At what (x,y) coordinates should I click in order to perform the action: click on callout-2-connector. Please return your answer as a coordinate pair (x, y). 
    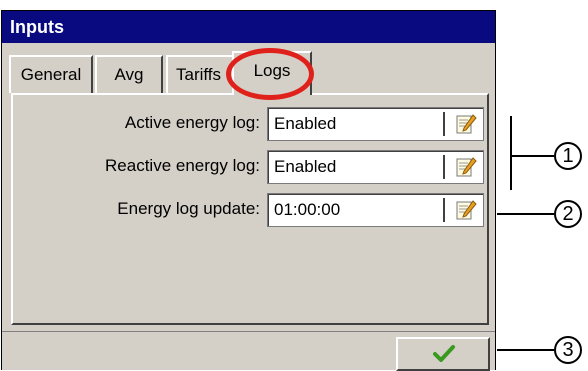
    Looking at the image, I should click on (525, 214).